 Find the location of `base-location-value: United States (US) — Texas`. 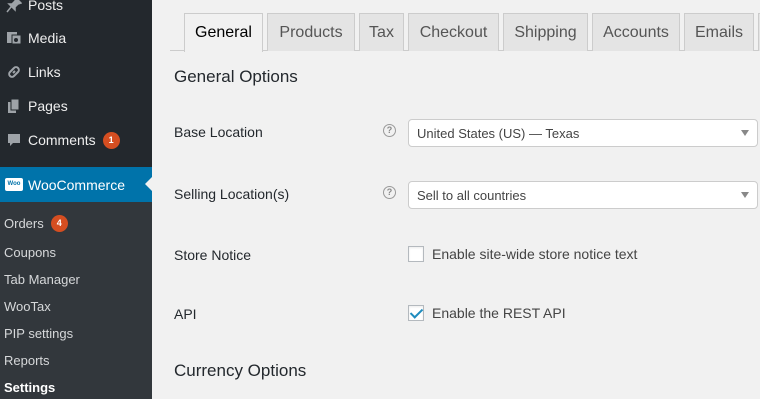

base-location-value: United States (US) — Texas is located at coordinates (498, 133).